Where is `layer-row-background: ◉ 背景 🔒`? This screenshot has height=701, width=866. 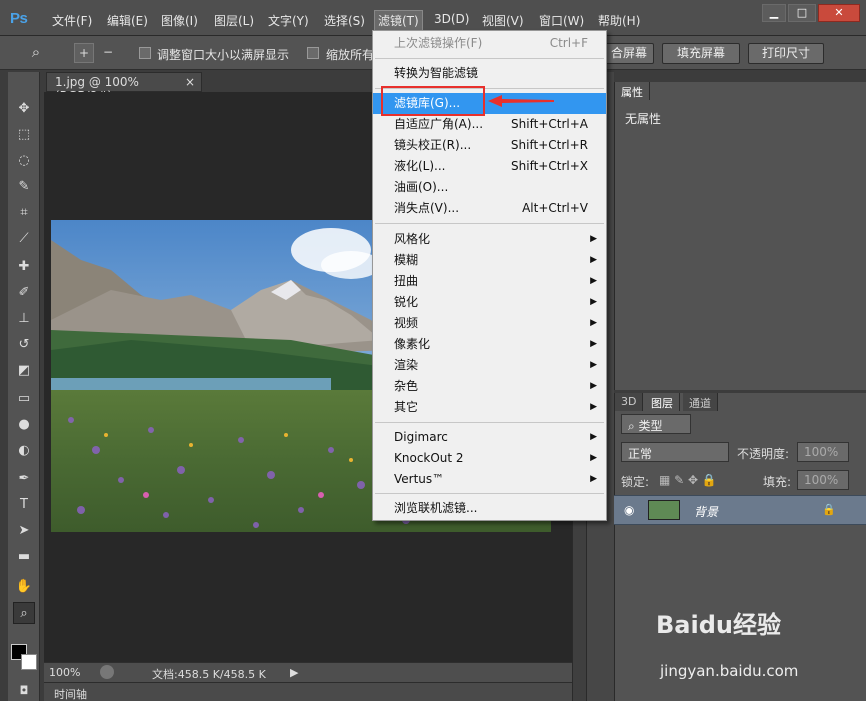
layer-row-background: ◉ 背景 🔒 is located at coordinates (740, 510).